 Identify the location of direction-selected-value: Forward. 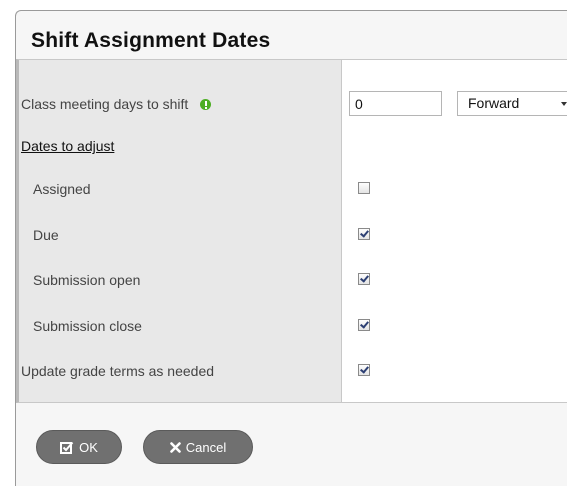
(494, 103).